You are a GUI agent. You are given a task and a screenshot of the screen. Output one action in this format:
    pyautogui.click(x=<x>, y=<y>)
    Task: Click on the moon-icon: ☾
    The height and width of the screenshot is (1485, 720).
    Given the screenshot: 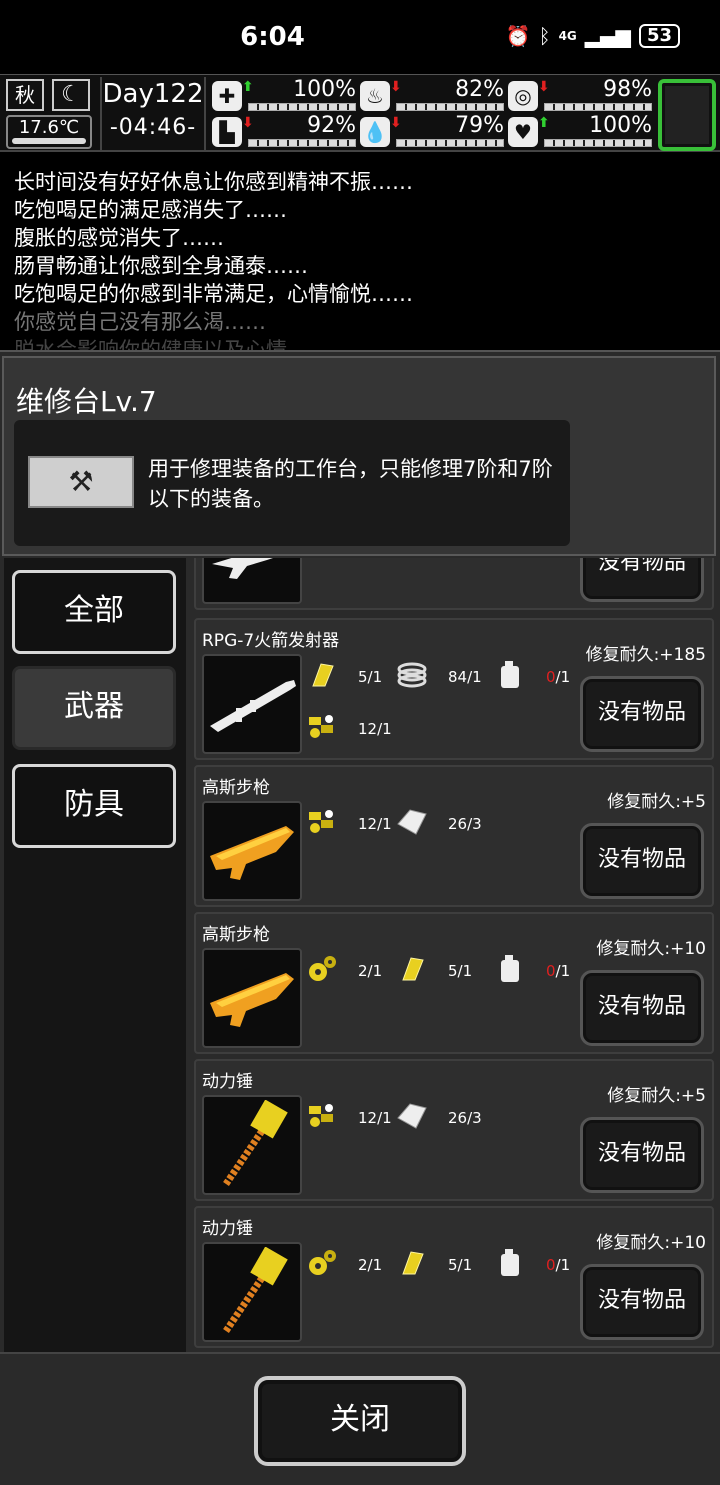 What is the action you would take?
    pyautogui.click(x=71, y=95)
    